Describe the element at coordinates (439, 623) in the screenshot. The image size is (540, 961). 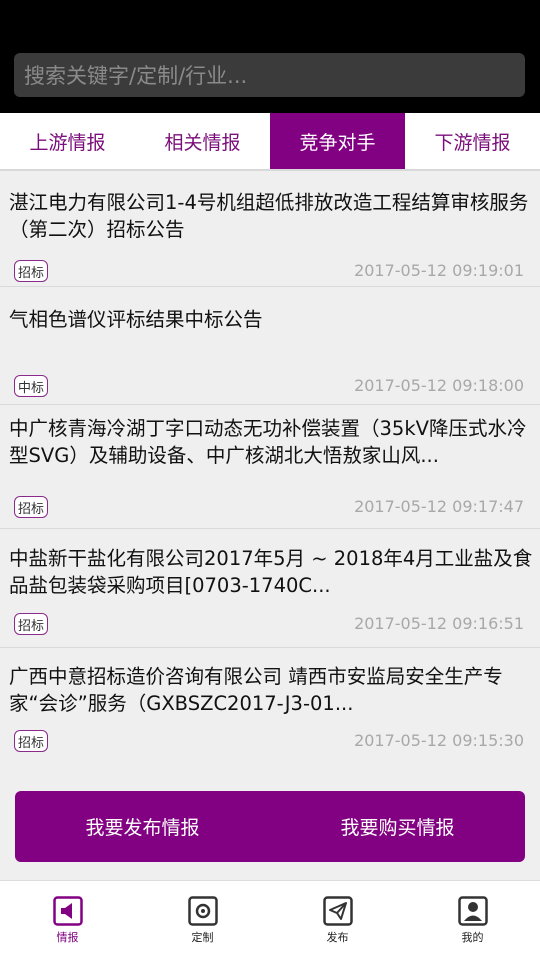
I see `item-time: 2017-05-12 09:16:51` at that location.